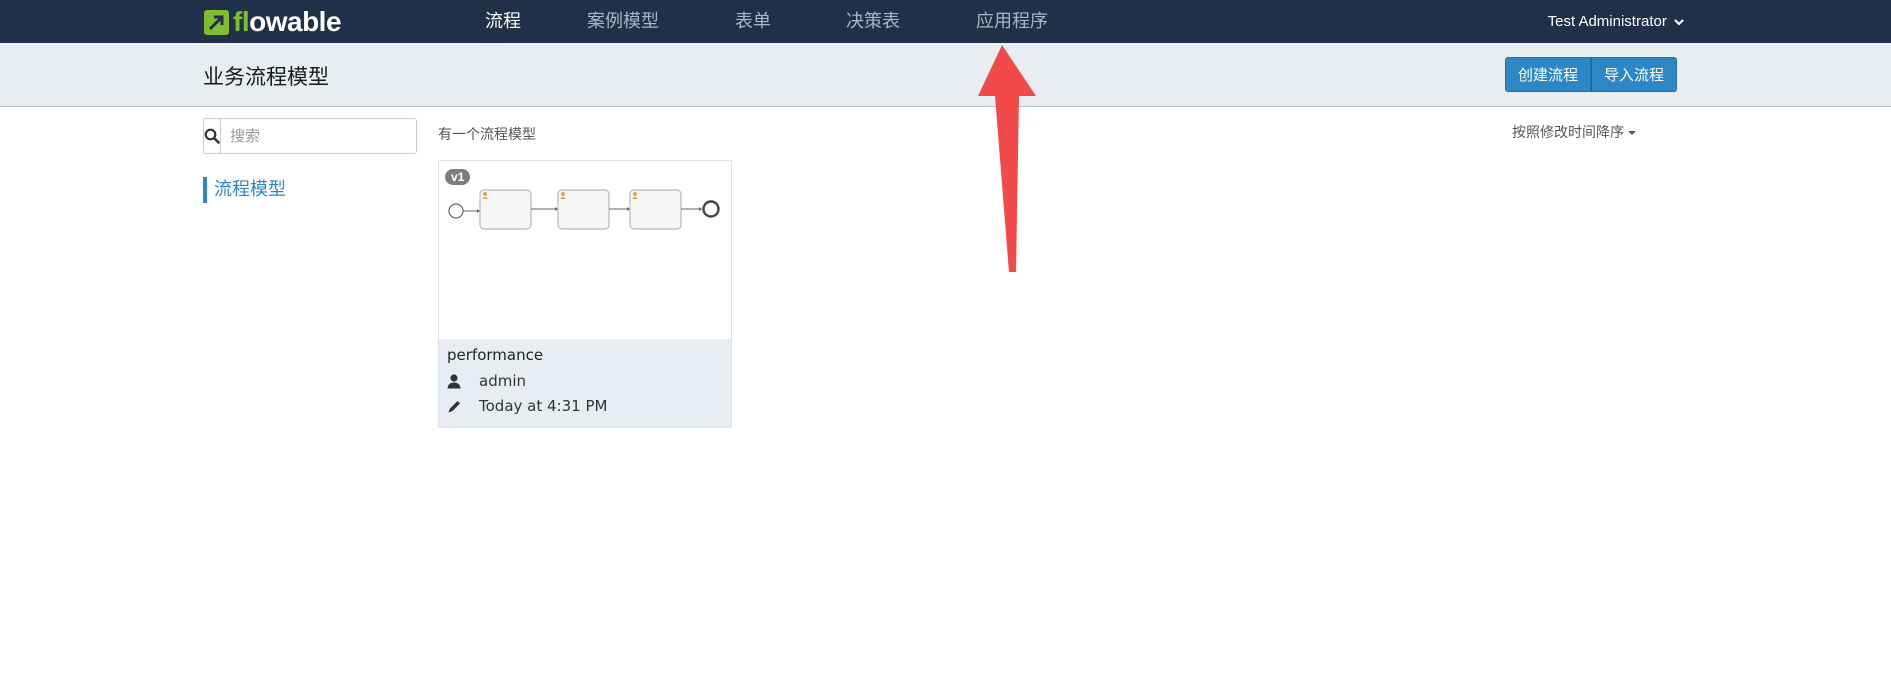 This screenshot has width=1891, height=679. I want to click on search-input, so click(322, 136).